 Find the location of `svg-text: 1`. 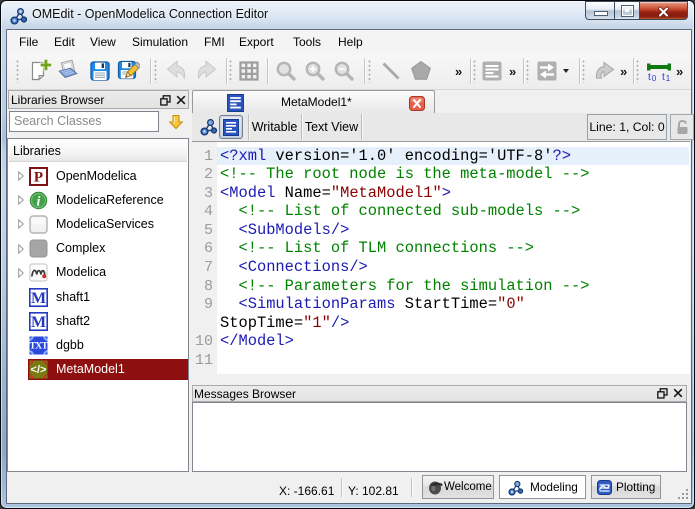

svg-text: 1 is located at coordinates (668, 78).